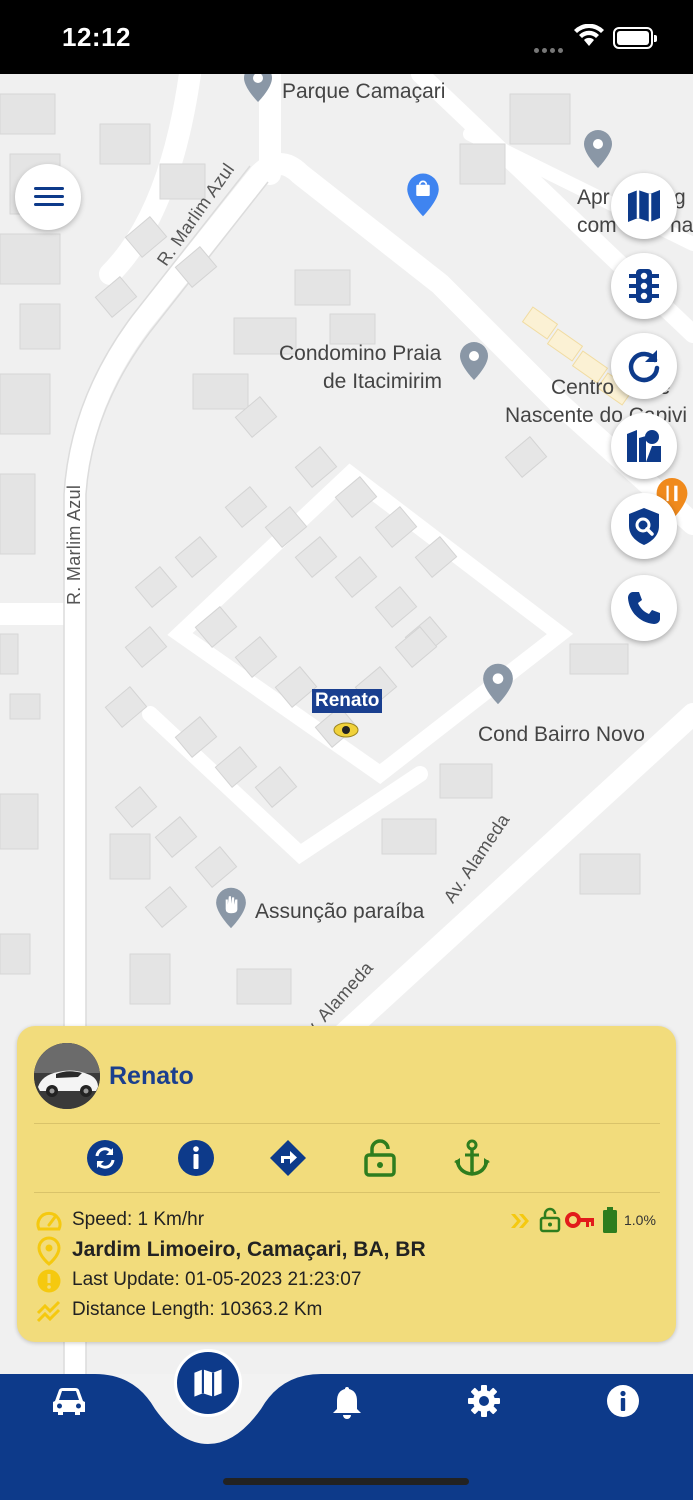  I want to click on security-search-button, so click(644, 526).